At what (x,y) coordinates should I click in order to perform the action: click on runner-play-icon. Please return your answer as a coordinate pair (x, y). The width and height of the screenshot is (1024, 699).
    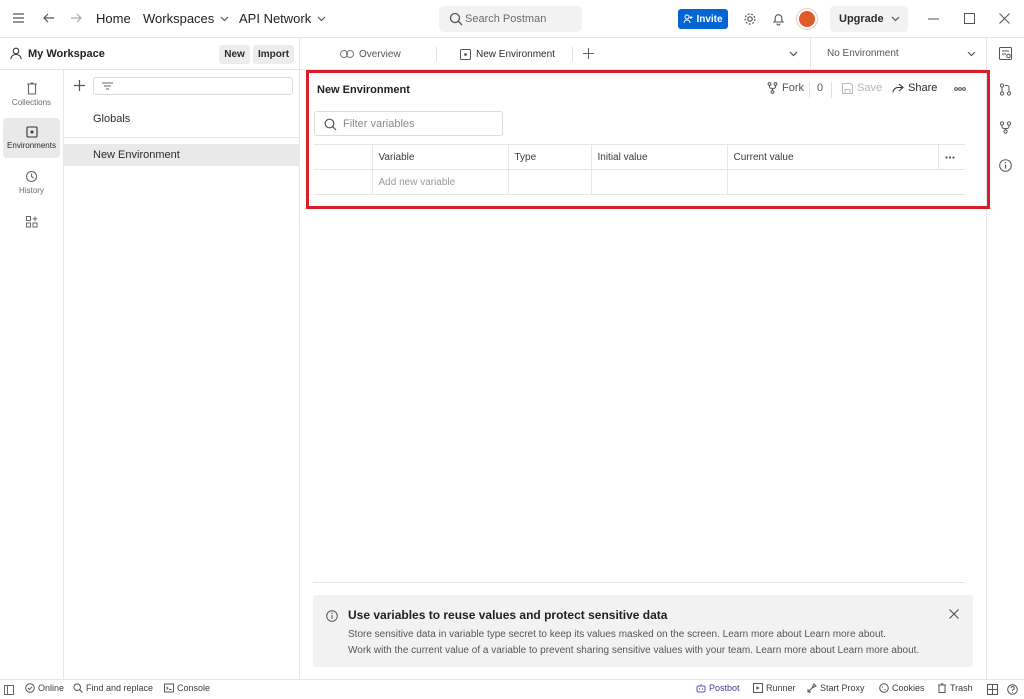
    Looking at the image, I should click on (758, 688).